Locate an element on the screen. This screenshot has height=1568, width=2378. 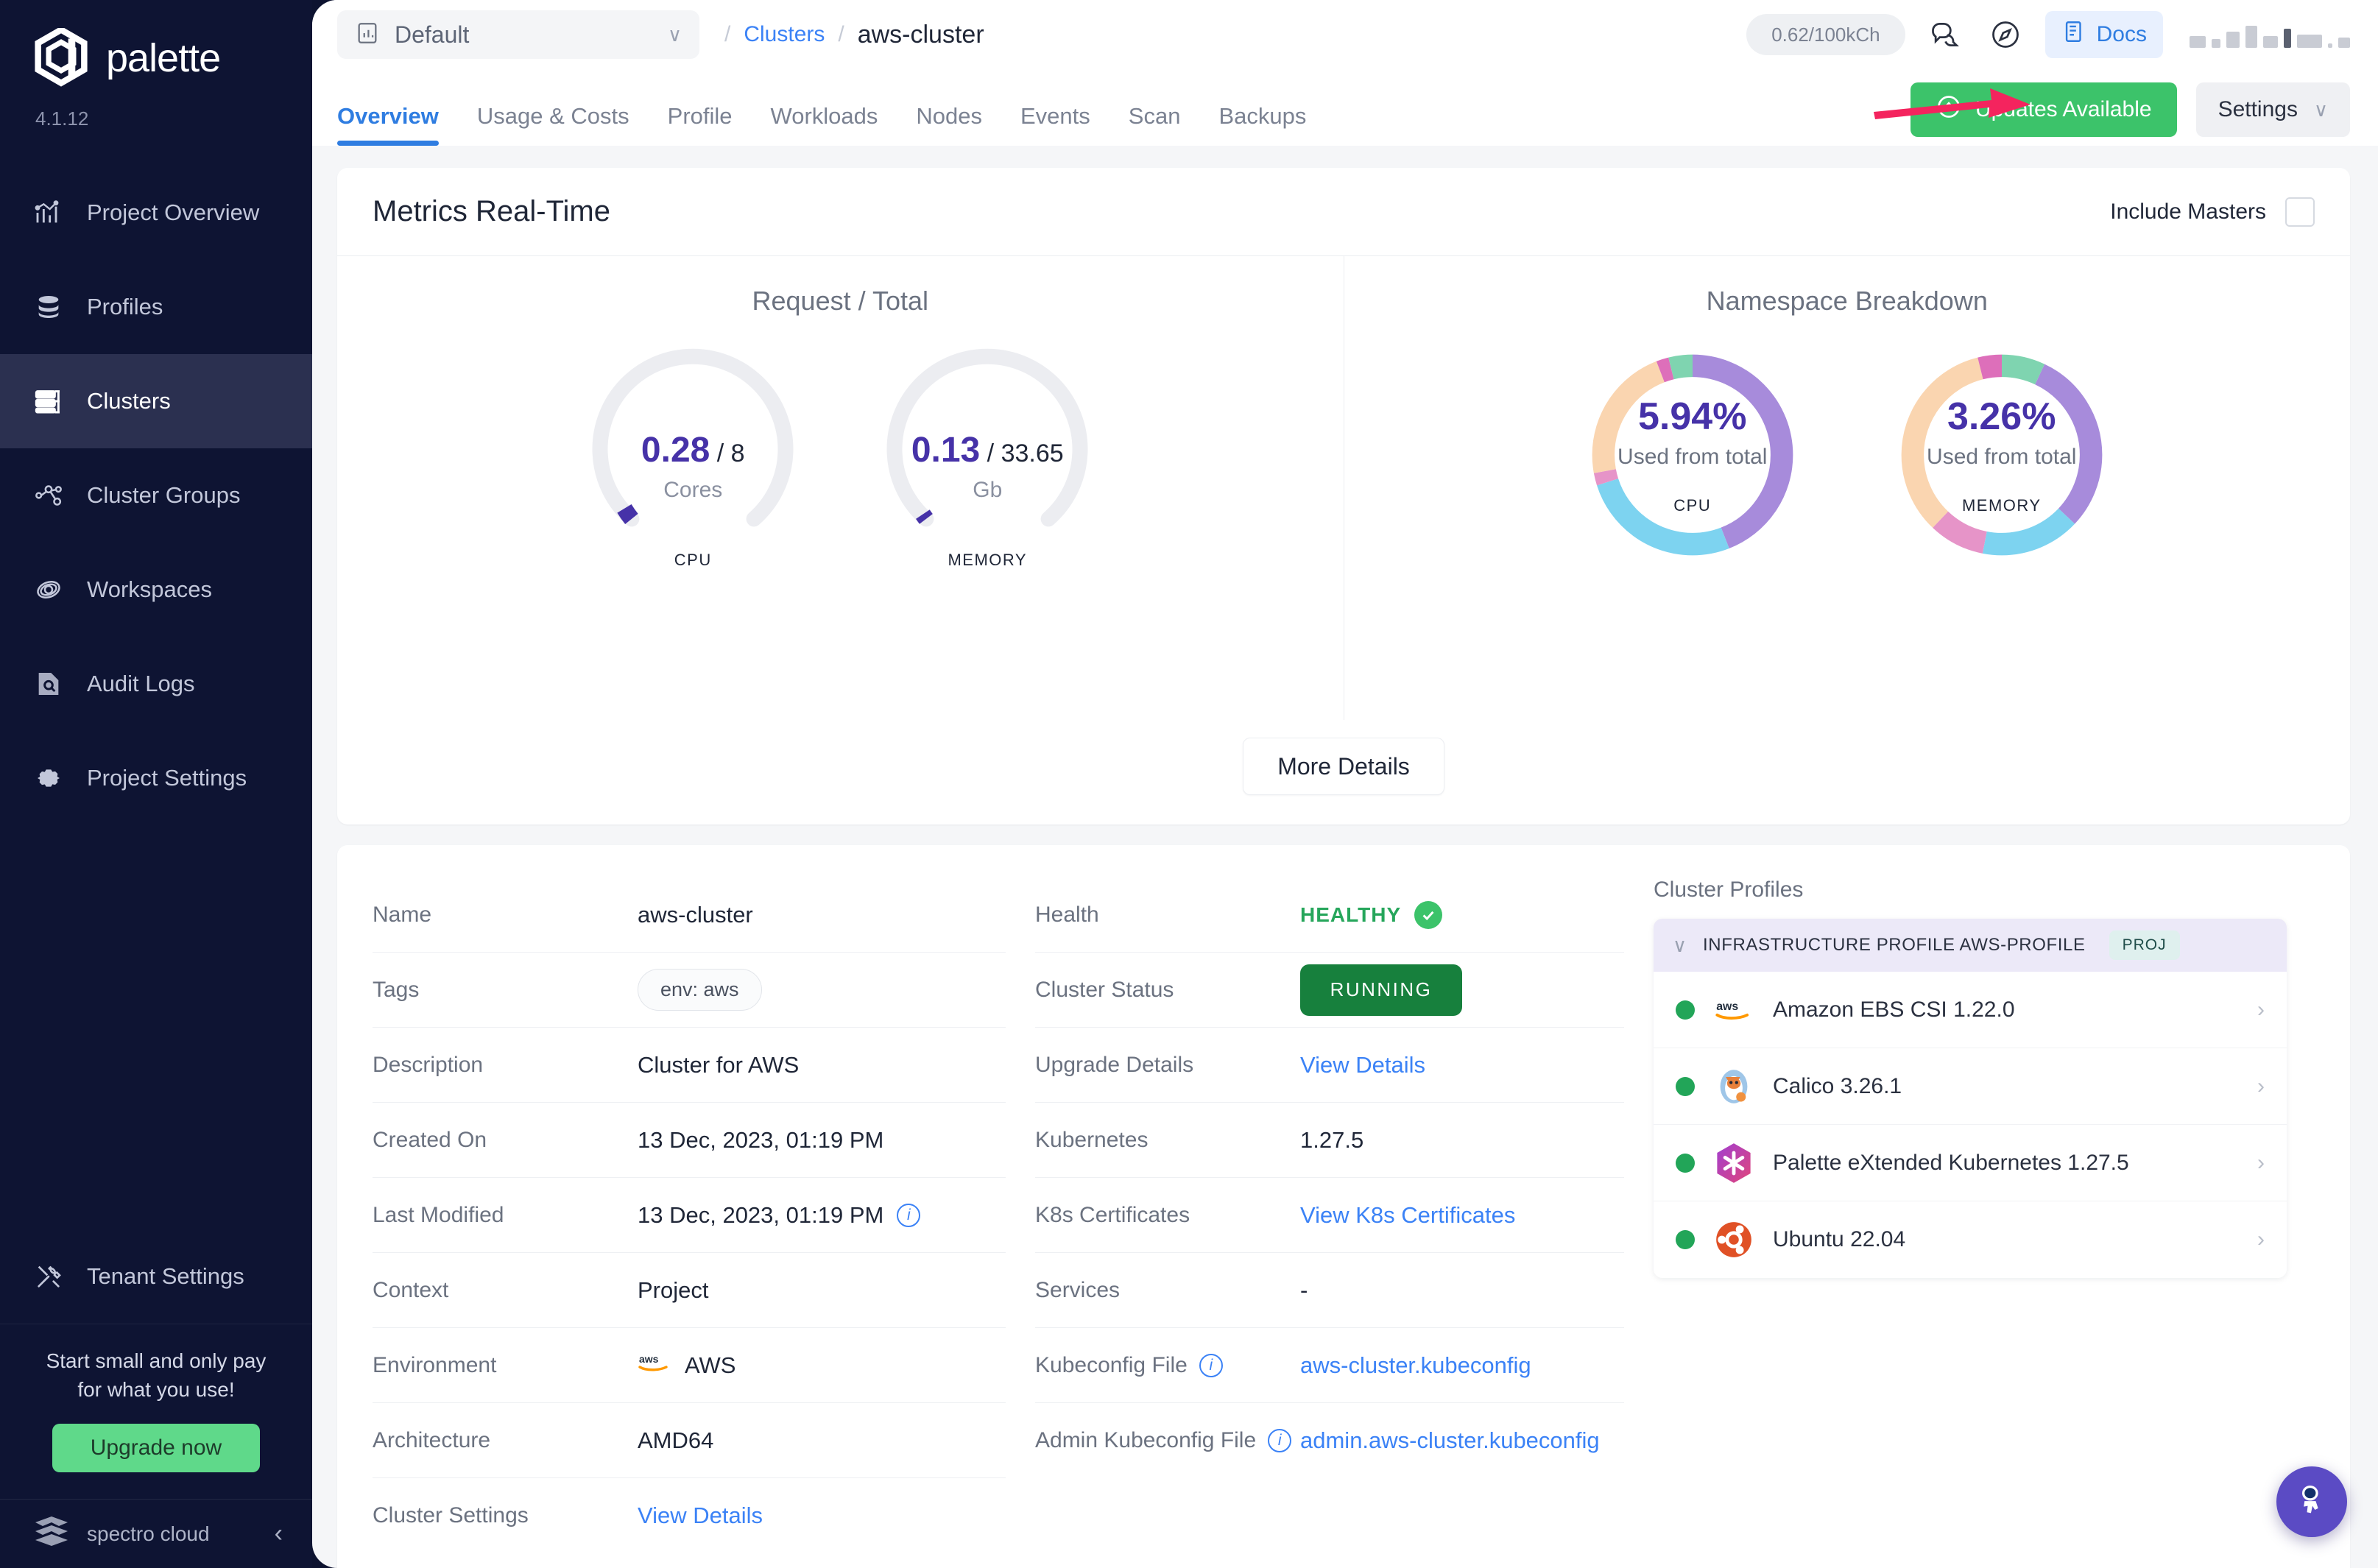
detail-key: Architecture is located at coordinates (432, 1439).